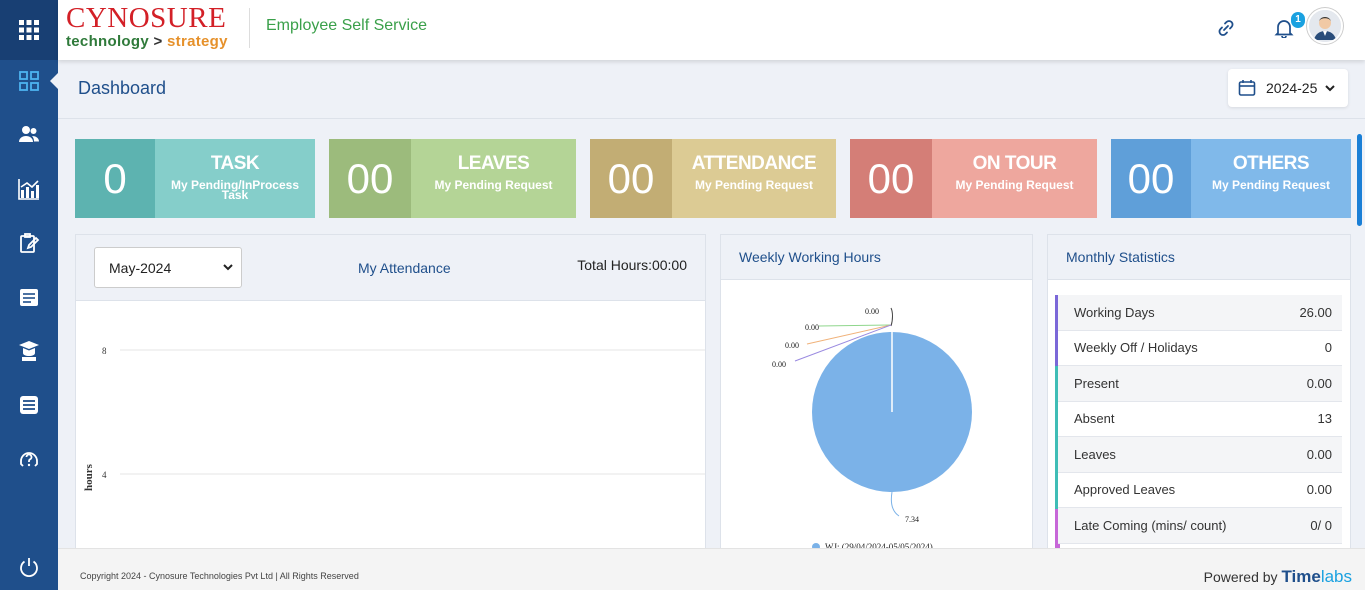 This screenshot has width=1365, height=590. Describe the element at coordinates (452, 178) in the screenshot. I see `leaves-card: 00 LEAVES My Pending Request` at that location.